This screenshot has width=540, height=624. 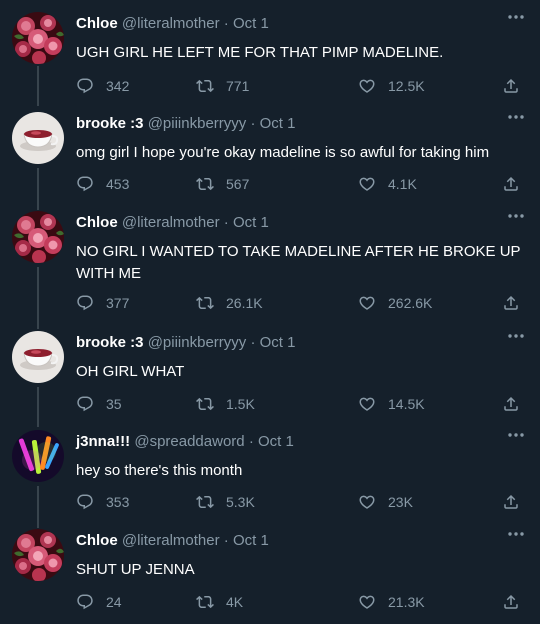 What do you see at coordinates (406, 404) in the screenshot?
I see `like-count: 14.5K` at bounding box center [406, 404].